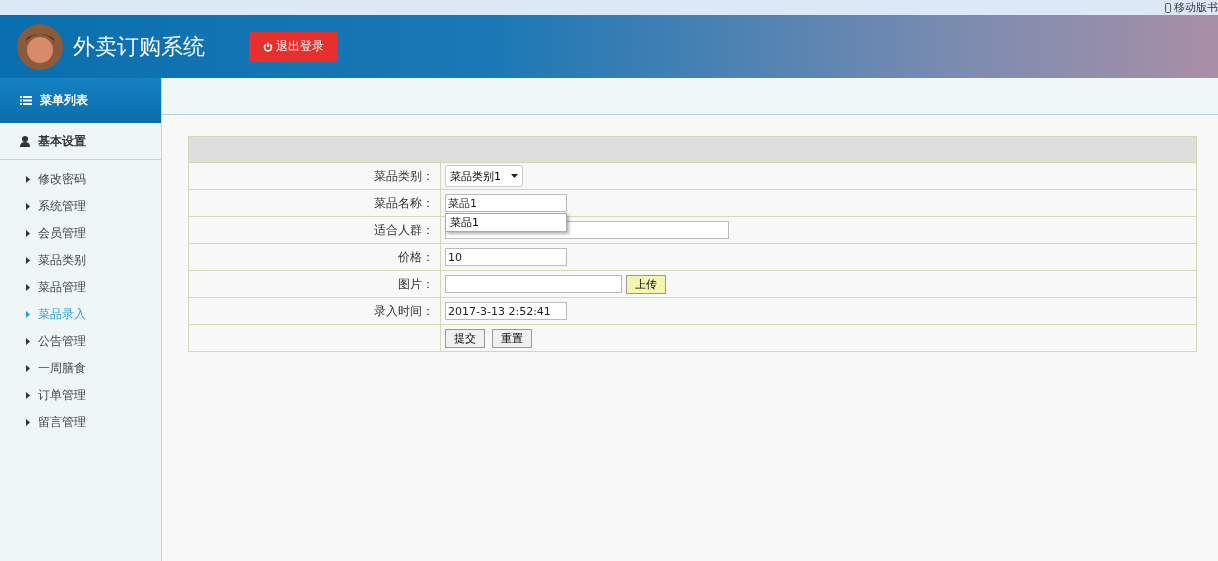 The width and height of the screenshot is (1218, 561). I want to click on field-label: 图片：, so click(315, 284).